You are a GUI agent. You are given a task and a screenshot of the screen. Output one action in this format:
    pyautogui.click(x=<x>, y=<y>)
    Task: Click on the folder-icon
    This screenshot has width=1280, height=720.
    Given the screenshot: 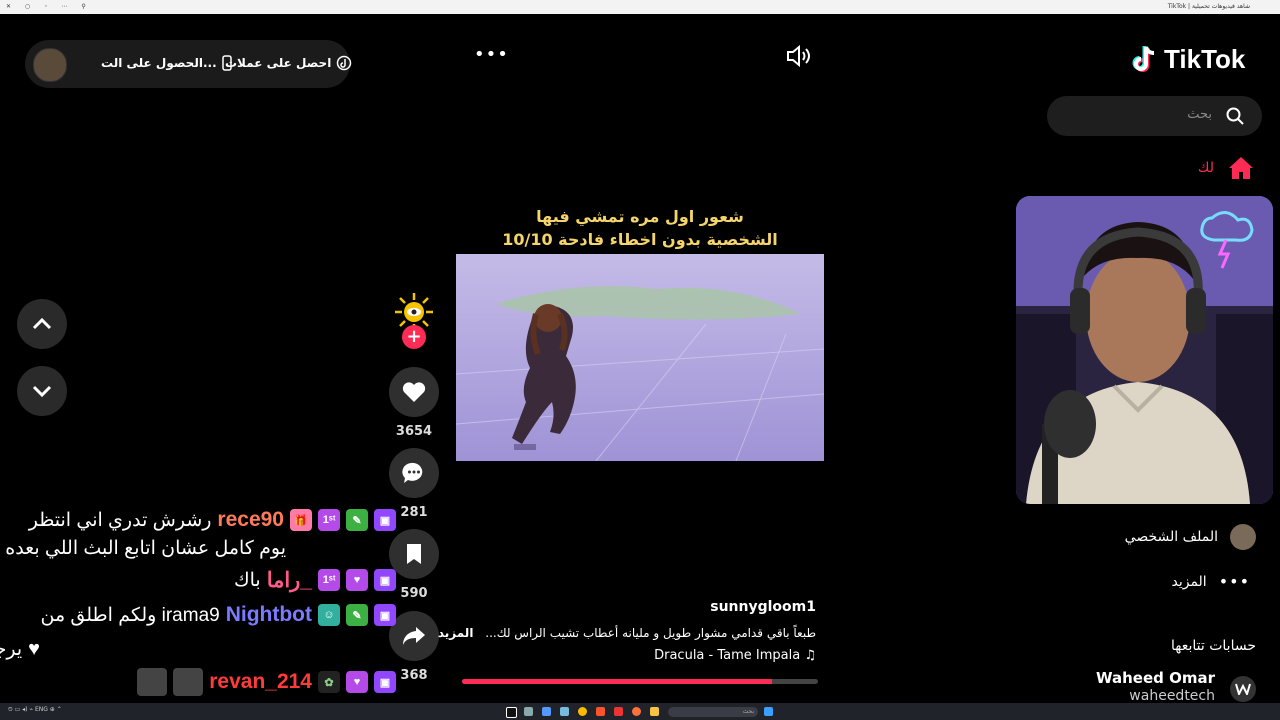 What is the action you would take?
    pyautogui.click(x=654, y=711)
    